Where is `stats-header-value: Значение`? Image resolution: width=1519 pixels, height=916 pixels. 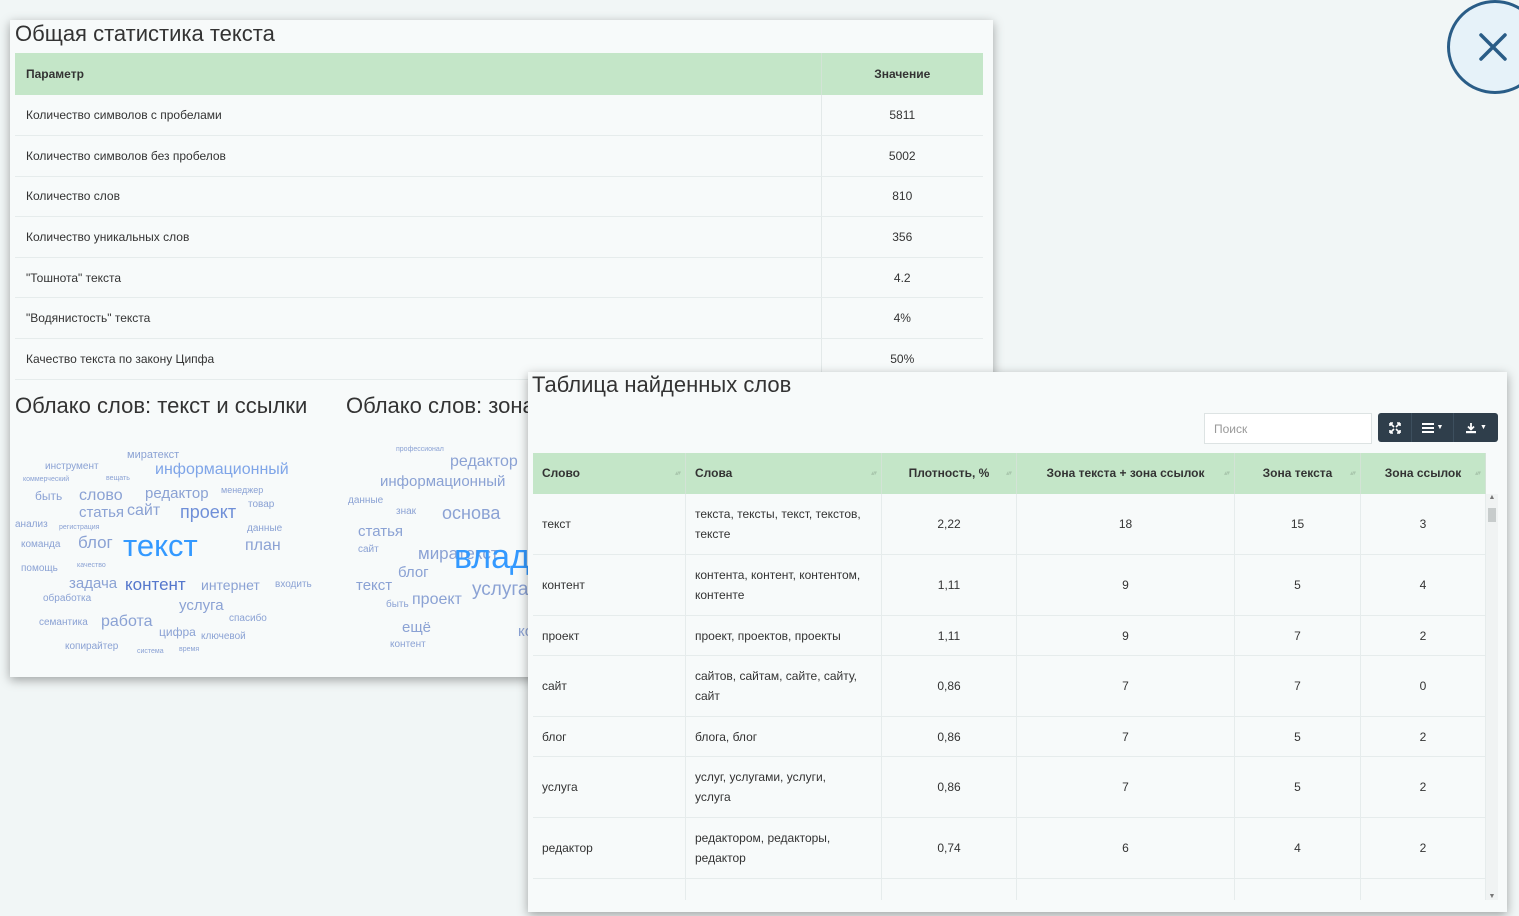 stats-header-value: Значение is located at coordinates (901, 74).